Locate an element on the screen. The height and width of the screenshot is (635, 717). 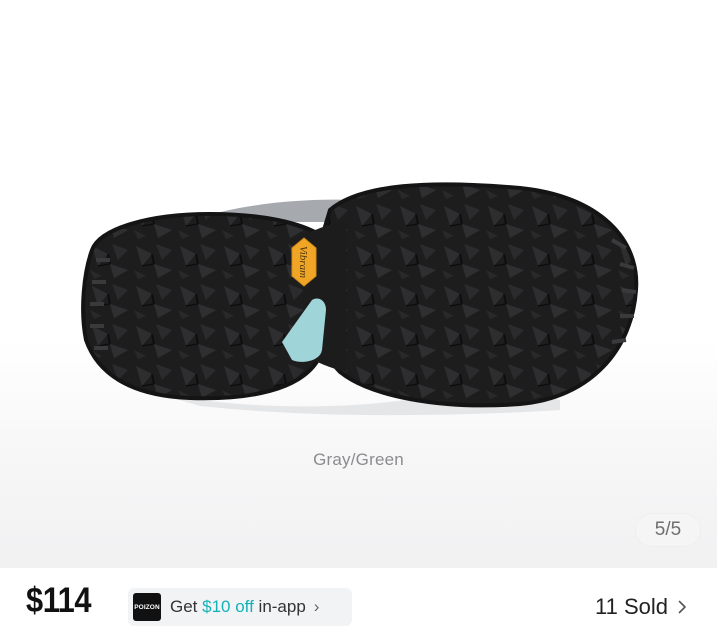
chevron-right-icon is located at coordinates (682, 607).